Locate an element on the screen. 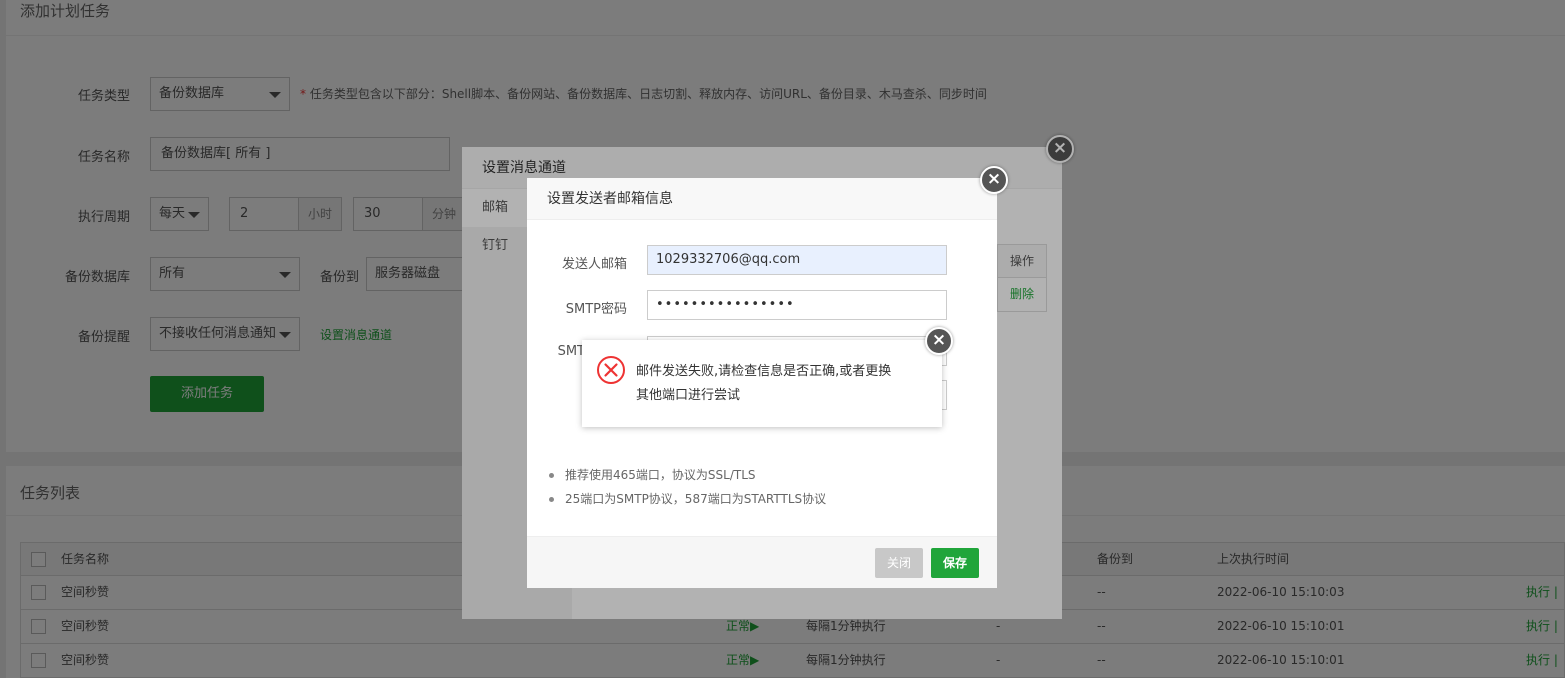 Image resolution: width=1565 pixels, height=678 pixels. email-dialog-footer: 关闭 保存 is located at coordinates (762, 562).